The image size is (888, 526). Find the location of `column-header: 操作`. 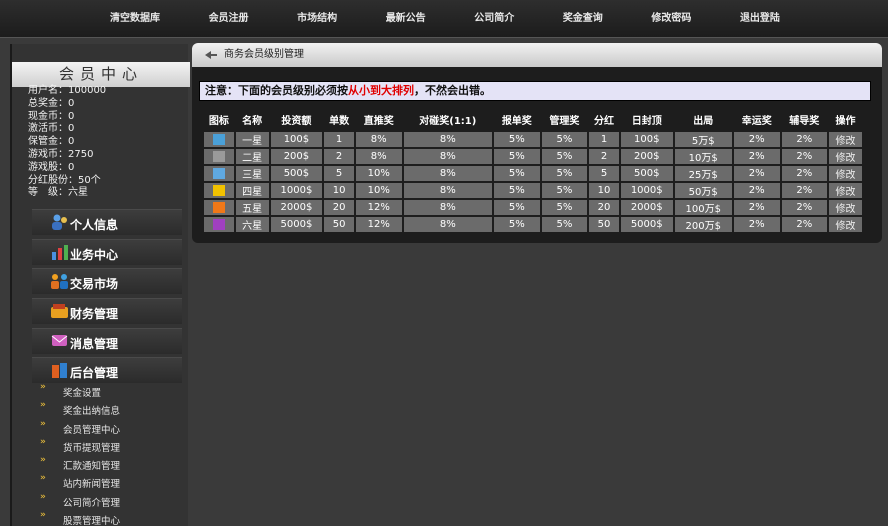

column-header: 操作 is located at coordinates (845, 120).